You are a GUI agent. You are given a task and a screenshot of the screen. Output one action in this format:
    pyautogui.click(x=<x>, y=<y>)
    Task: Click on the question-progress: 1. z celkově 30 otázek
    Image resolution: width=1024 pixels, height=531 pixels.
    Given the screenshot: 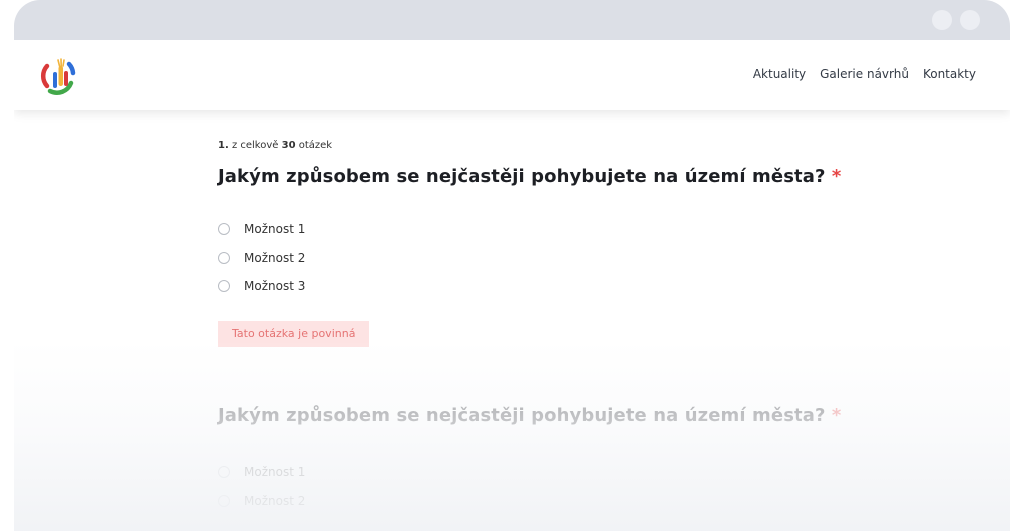 What is the action you would take?
    pyautogui.click(x=578, y=145)
    